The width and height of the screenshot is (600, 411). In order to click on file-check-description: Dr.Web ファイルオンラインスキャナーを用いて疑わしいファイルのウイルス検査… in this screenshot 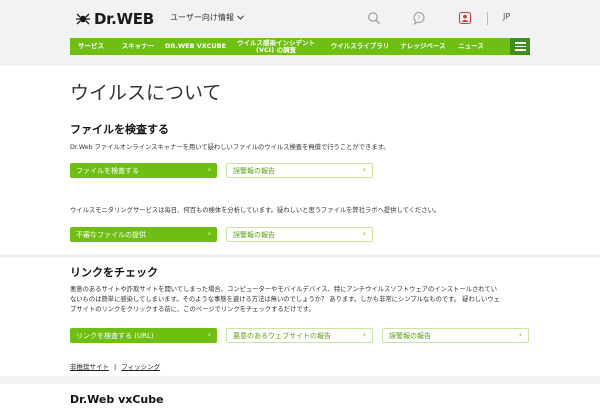, I will do `click(230, 147)`.